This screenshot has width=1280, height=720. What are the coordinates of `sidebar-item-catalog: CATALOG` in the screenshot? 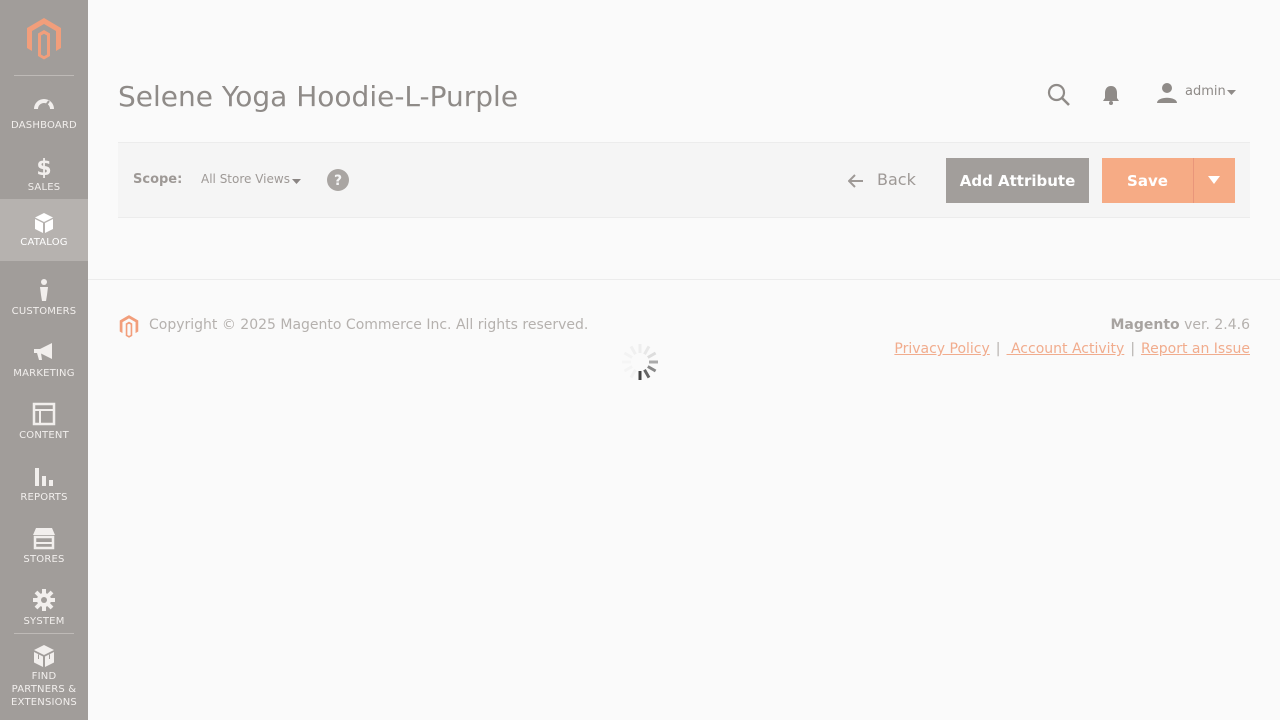 It's located at (44, 230).